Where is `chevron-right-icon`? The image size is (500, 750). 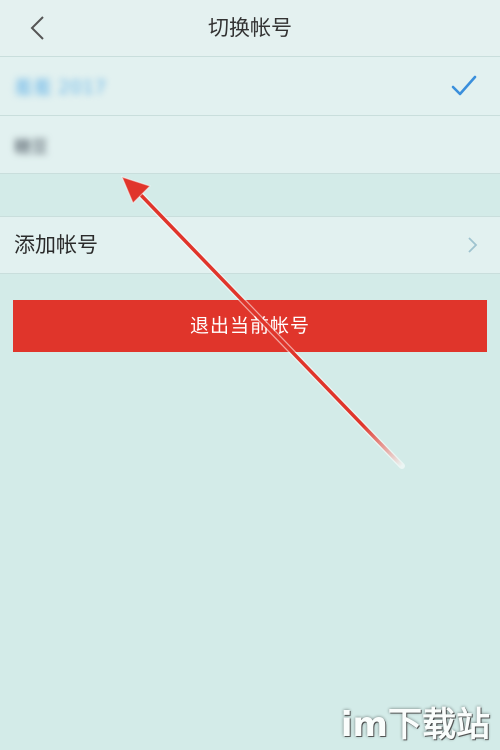 chevron-right-icon is located at coordinates (473, 245).